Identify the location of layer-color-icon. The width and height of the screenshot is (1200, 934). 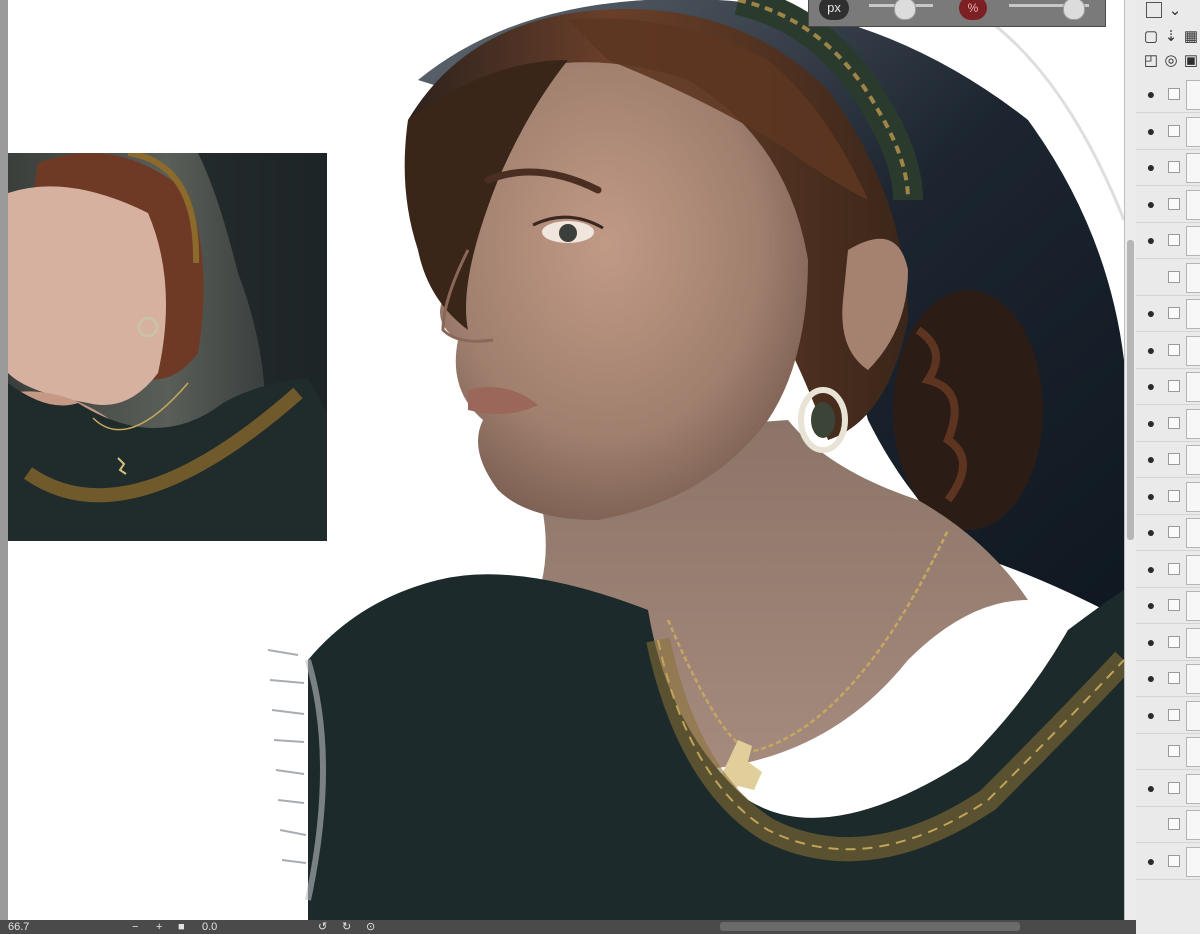
(1154, 10).